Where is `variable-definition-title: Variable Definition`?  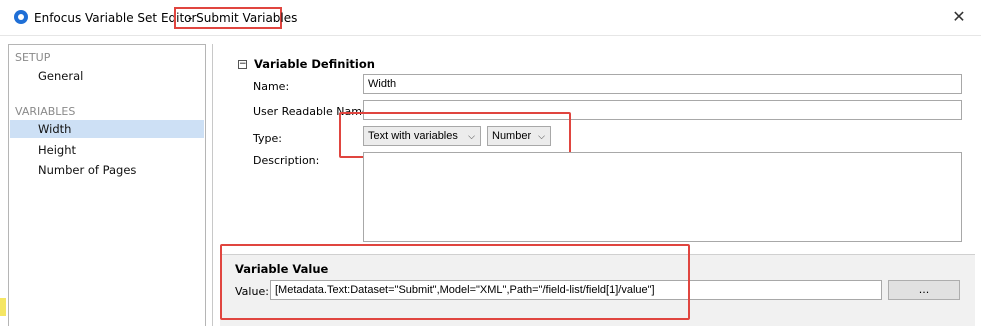
variable-definition-title: Variable Definition is located at coordinates (314, 64).